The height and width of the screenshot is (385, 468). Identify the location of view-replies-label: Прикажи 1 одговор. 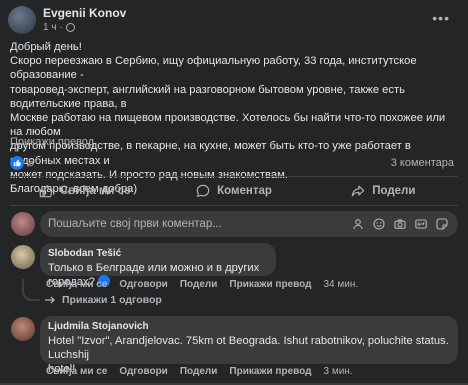
(112, 300).